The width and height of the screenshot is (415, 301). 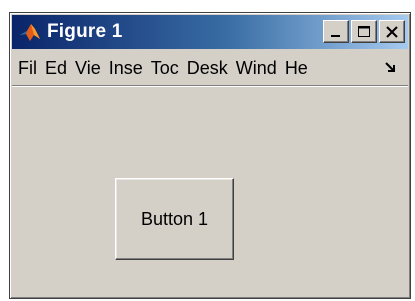 I want to click on menu-insert: Inse, so click(x=126, y=68).